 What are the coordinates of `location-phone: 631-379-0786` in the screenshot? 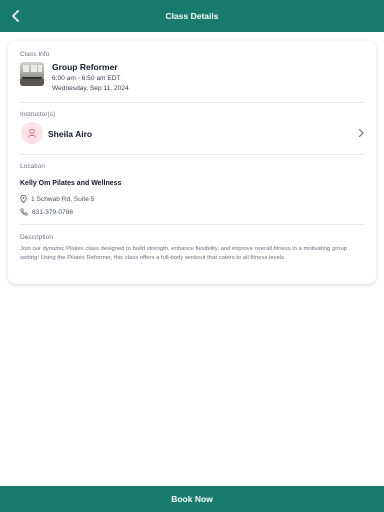 It's located at (46, 212).